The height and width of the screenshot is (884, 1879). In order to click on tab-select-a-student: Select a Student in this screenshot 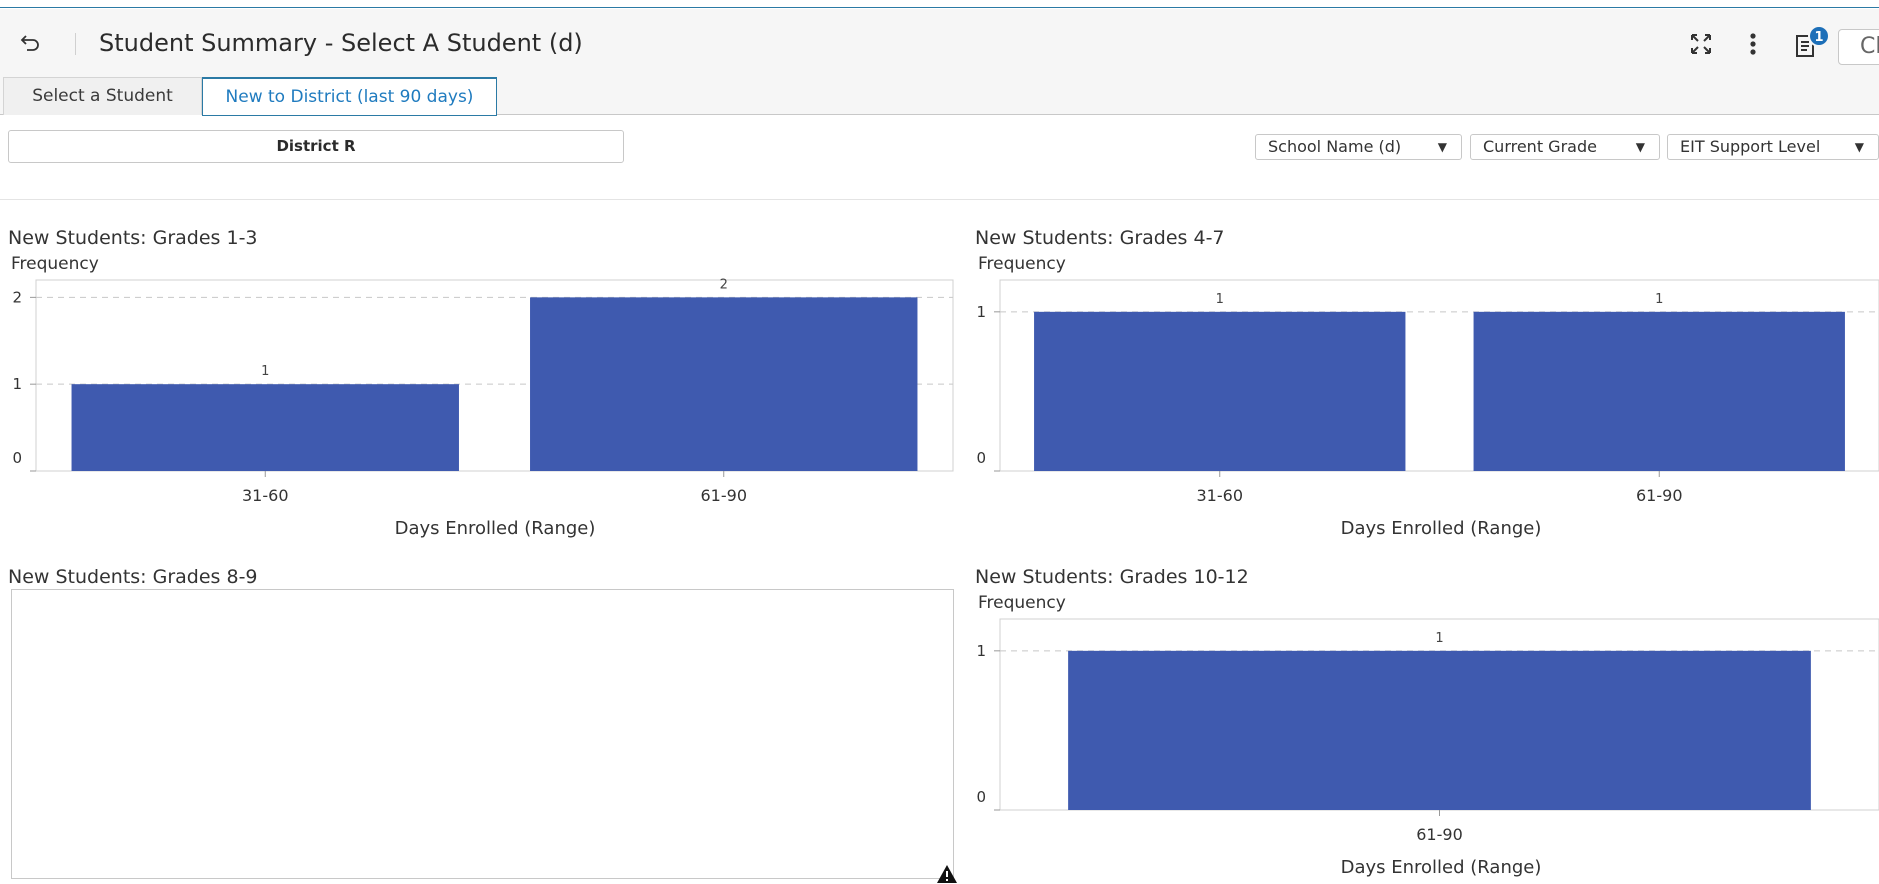, I will do `click(102, 96)`.